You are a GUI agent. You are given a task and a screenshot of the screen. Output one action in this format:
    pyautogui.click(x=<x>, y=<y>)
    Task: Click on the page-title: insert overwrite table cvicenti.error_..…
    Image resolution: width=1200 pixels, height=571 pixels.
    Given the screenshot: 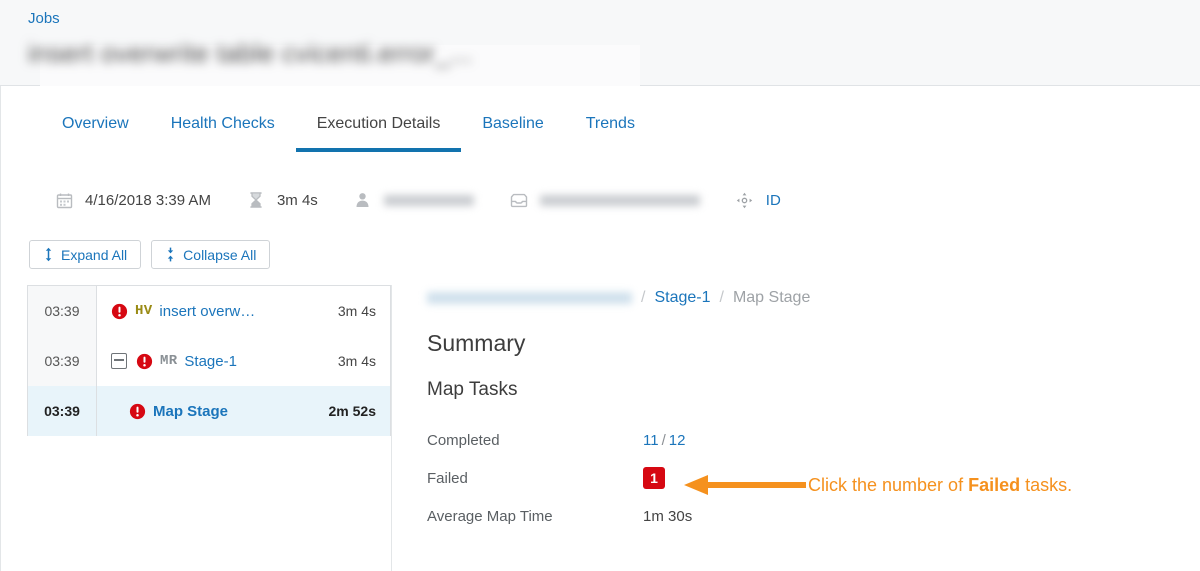 What is the action you would take?
    pyautogui.click(x=250, y=53)
    